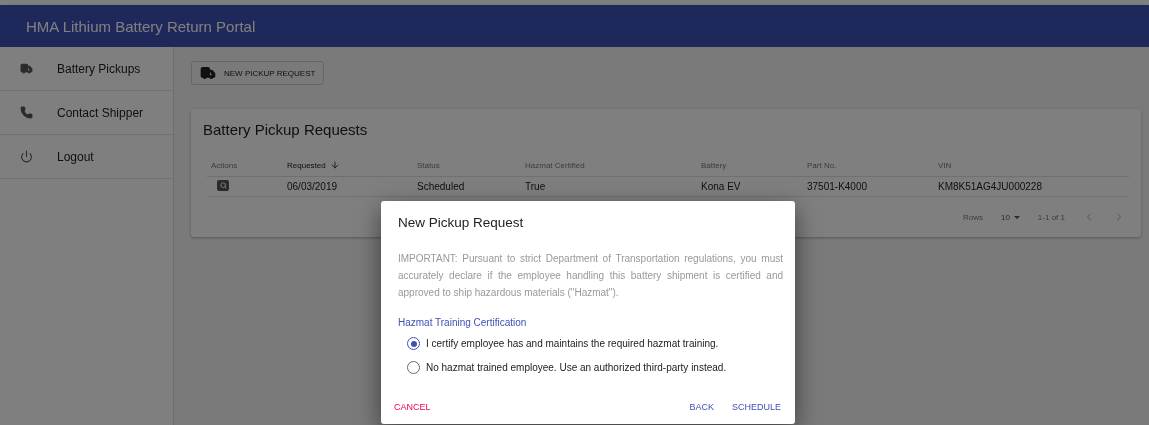  Describe the element at coordinates (286, 129) in the screenshot. I see `card-title: Battery Pickup Requests` at that location.